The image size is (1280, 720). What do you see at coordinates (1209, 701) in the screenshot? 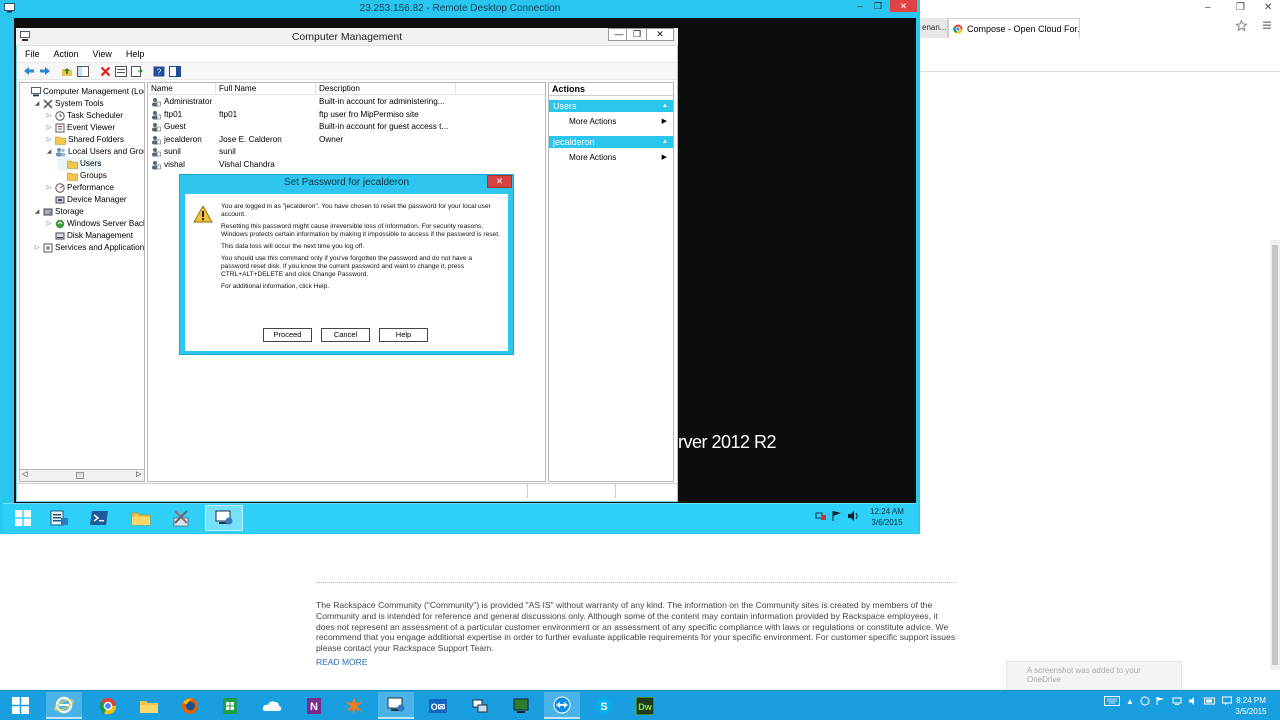
I see `tray-battery-icon` at bounding box center [1209, 701].